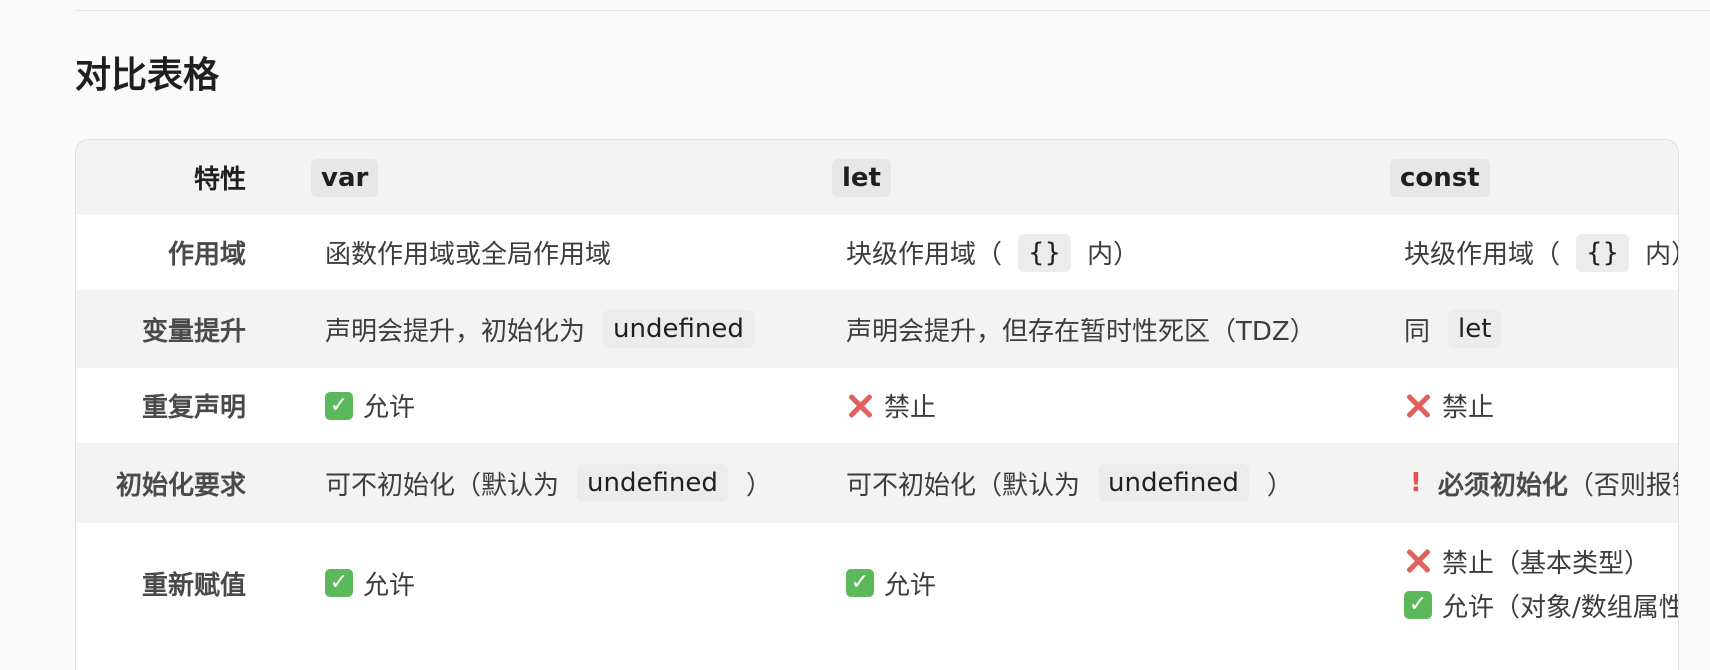 The image size is (1710, 670). I want to click on cell-text: 函数作用域或全局作用域, so click(468, 255).